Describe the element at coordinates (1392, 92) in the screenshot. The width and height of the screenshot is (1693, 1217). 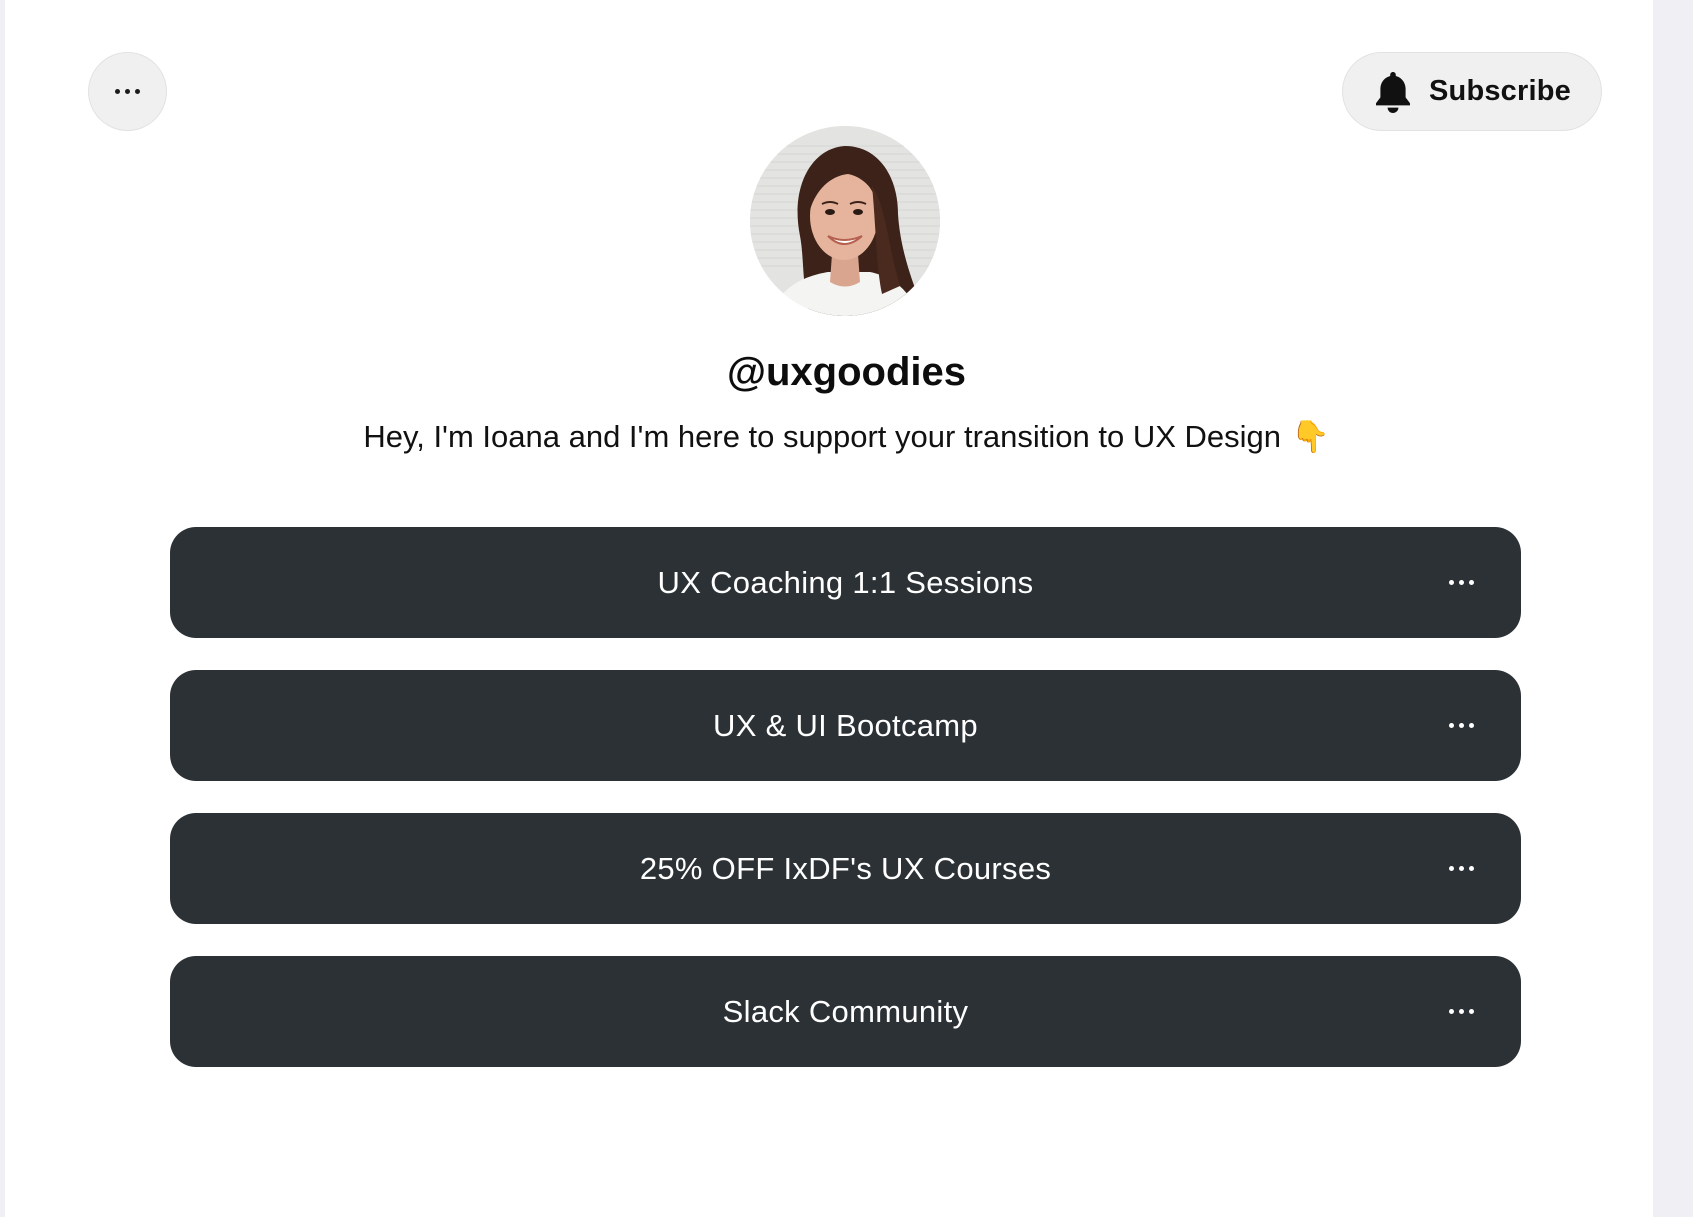
I see `bell-icon` at that location.